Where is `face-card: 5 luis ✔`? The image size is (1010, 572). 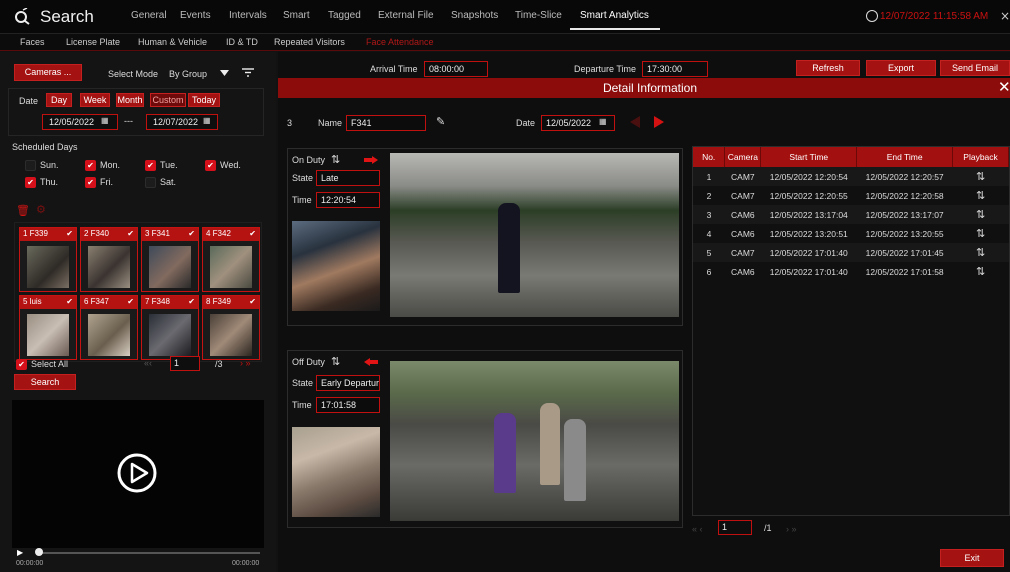
face-card: 5 luis ✔ is located at coordinates (48, 327).